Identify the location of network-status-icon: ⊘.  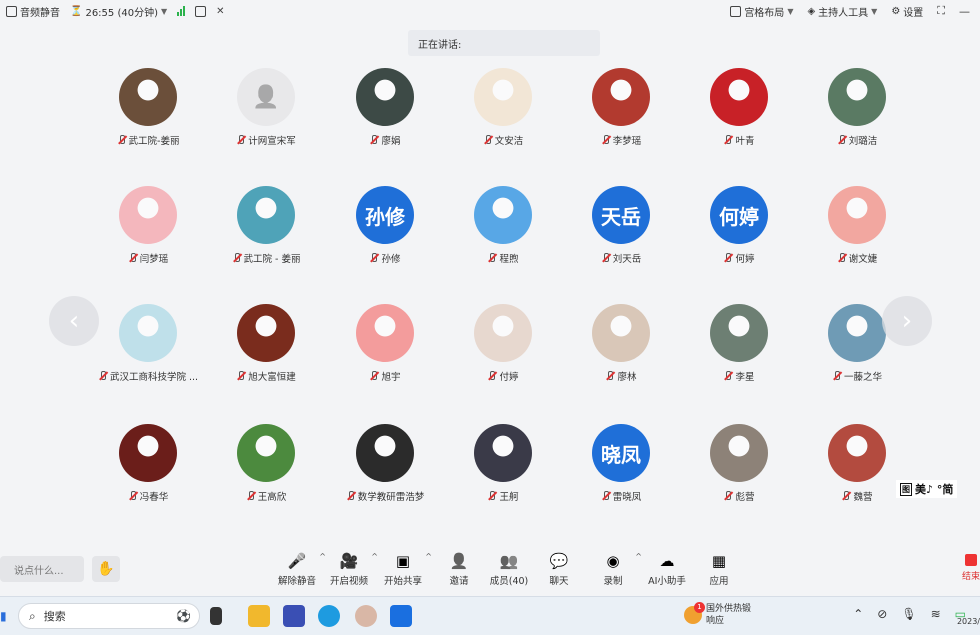
(882, 614).